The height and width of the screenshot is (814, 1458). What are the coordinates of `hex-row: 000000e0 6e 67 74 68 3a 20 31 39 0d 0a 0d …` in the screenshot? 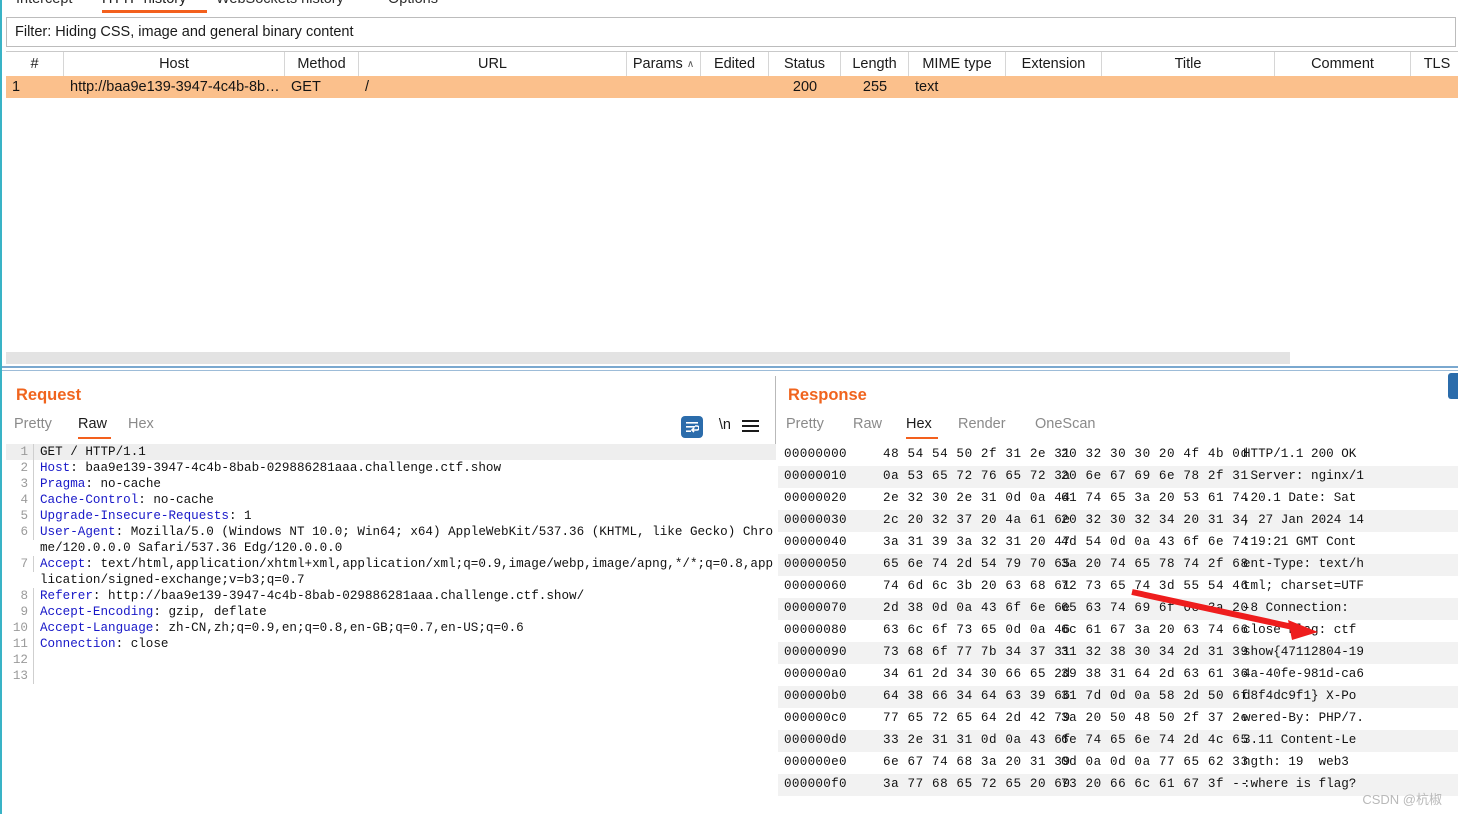 It's located at (1118, 763).